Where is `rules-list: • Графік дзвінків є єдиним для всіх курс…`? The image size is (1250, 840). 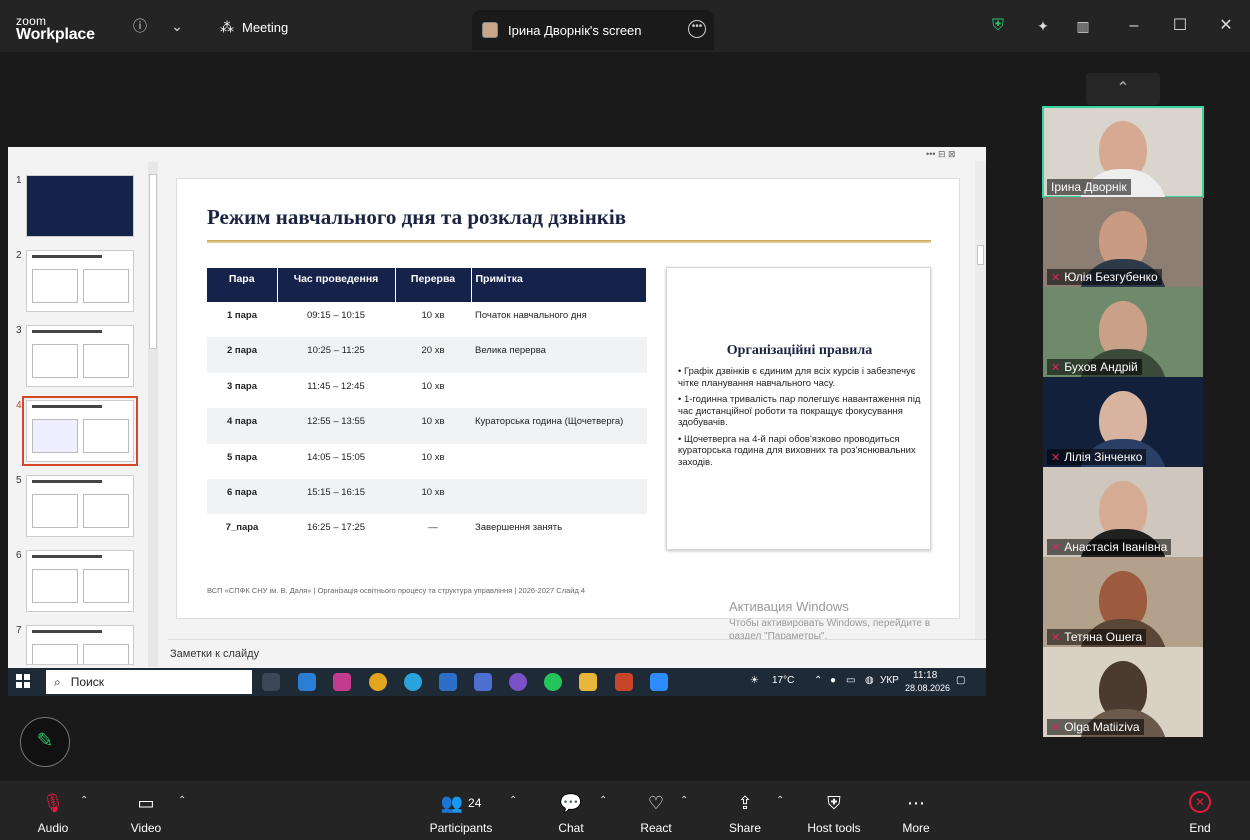 rules-list: • Графік дзвінків є єдиним для всіх курс… is located at coordinates (801, 419).